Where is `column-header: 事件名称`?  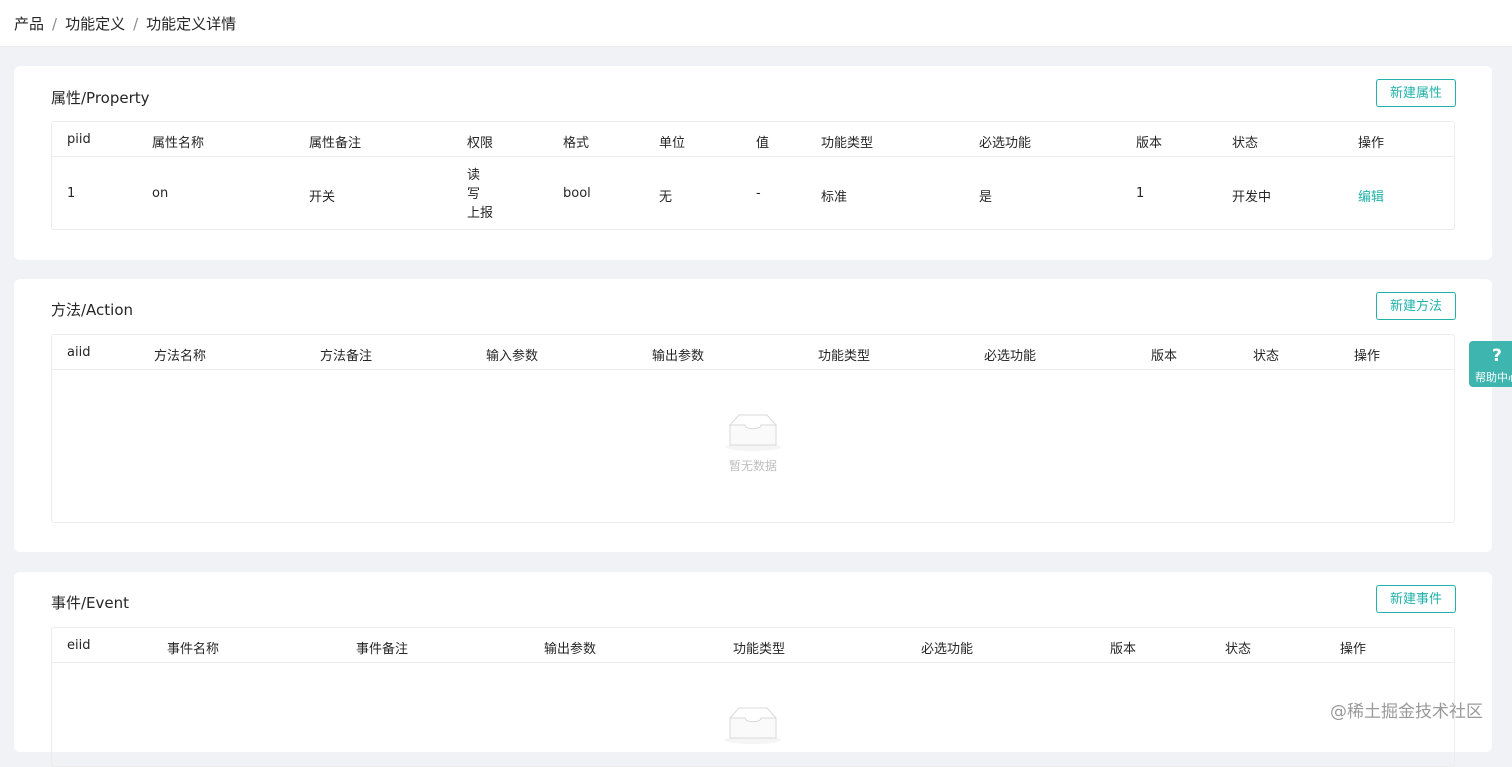 column-header: 事件名称 is located at coordinates (193, 649).